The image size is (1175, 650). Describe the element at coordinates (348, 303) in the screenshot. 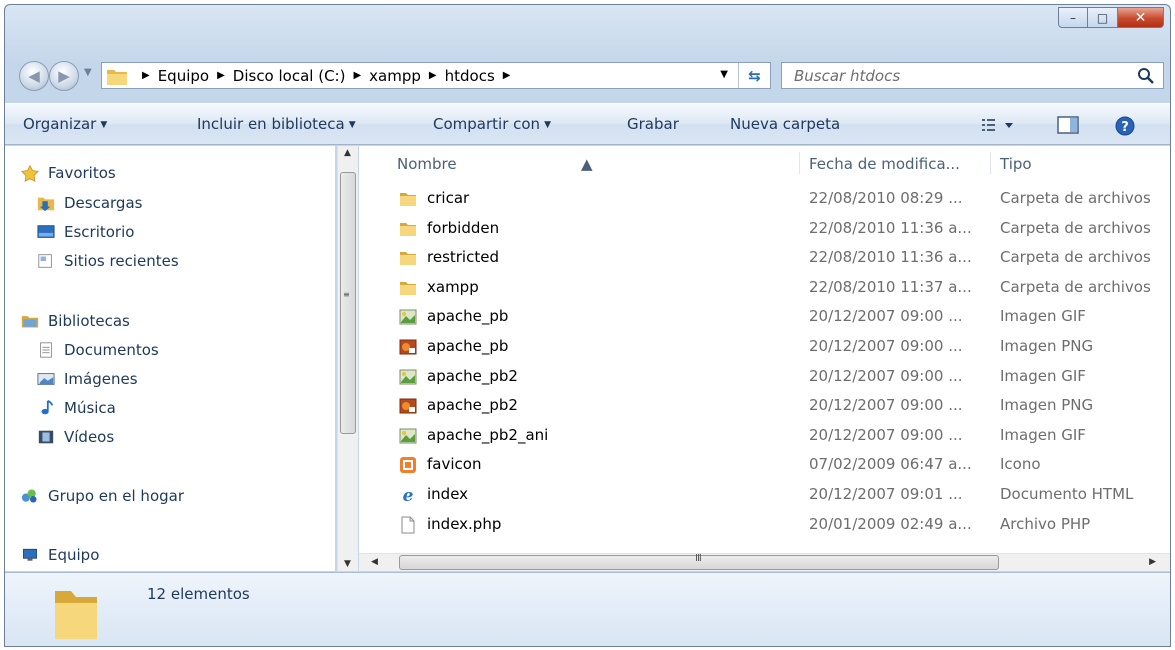

I see `scroll-thumb` at that location.